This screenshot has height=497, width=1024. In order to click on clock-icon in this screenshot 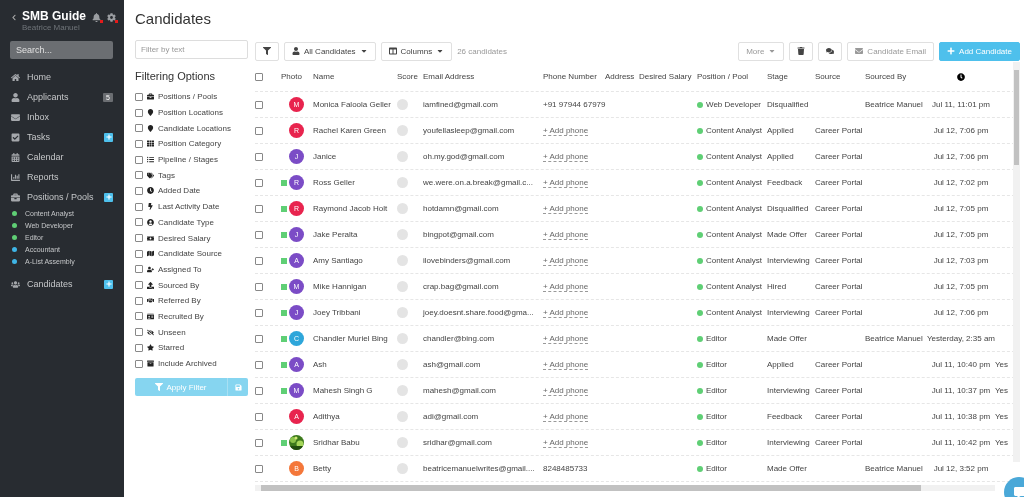, I will do `click(961, 76)`.